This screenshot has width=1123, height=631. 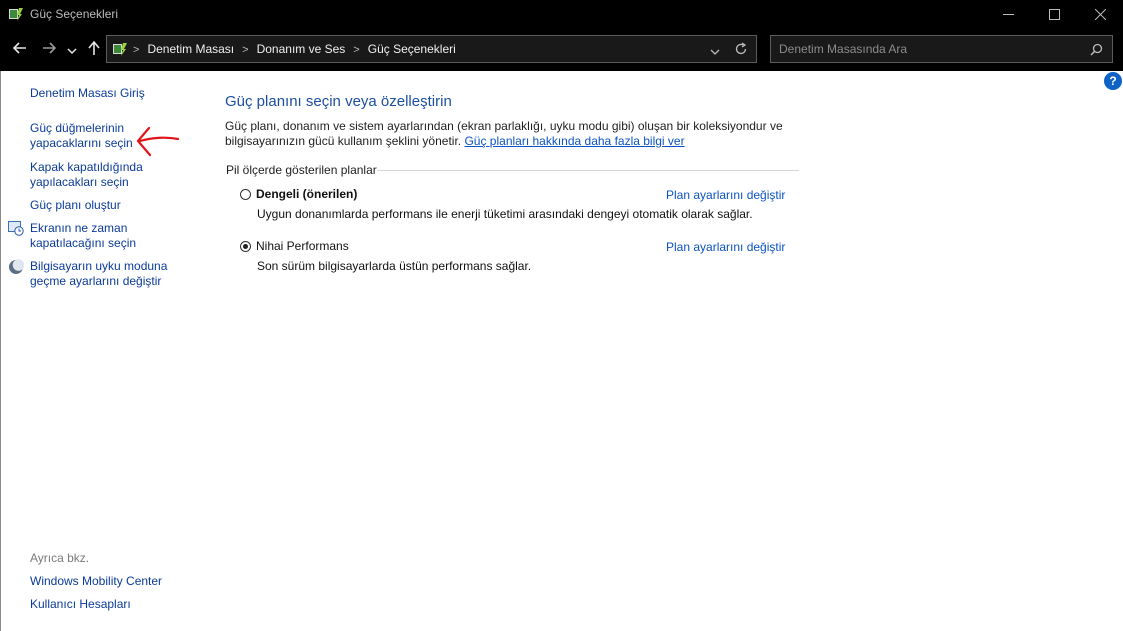 What do you see at coordinates (115, 93) in the screenshot?
I see `sidebar-item-control-panel-home: Denetim Masası Giriş` at bounding box center [115, 93].